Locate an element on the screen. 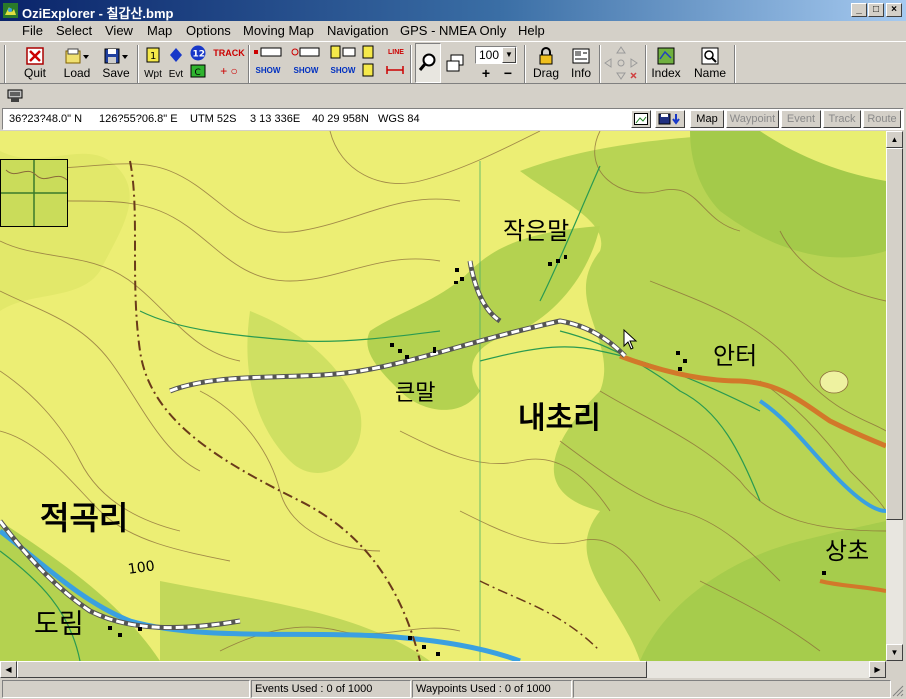 This screenshot has width=906, height=699. index-button: Index is located at coordinates (666, 63).